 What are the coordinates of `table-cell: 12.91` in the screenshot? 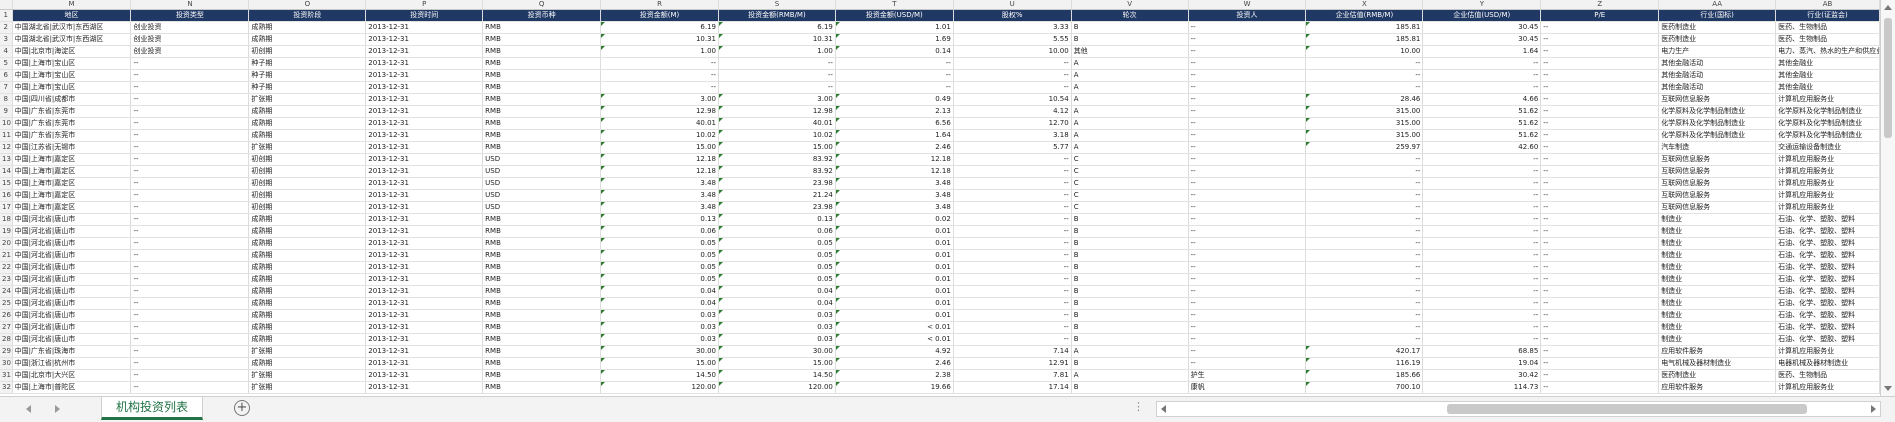 It's located at (1012, 363).